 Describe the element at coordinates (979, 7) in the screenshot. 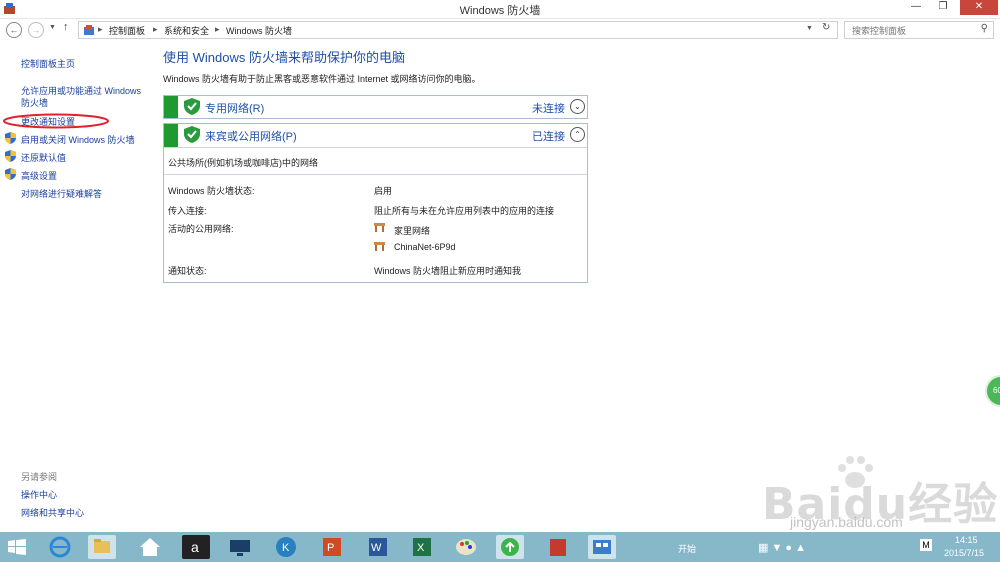

I see `close-button: ✕` at that location.